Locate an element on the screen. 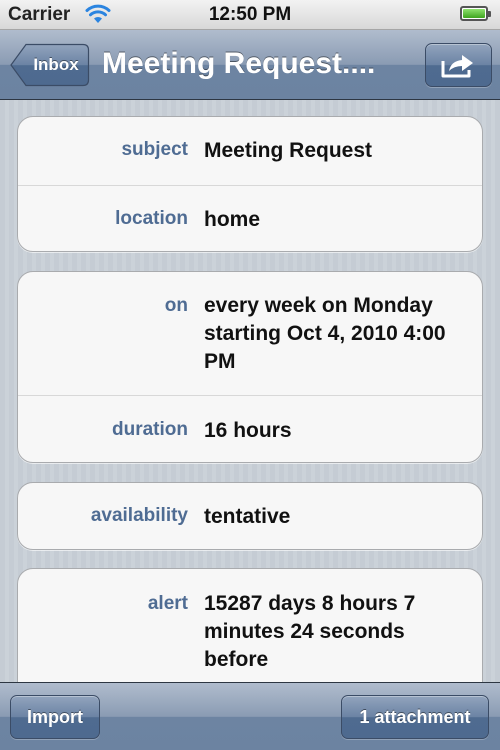 This screenshot has width=500, height=750. duration-value: 16 hours is located at coordinates (248, 430).